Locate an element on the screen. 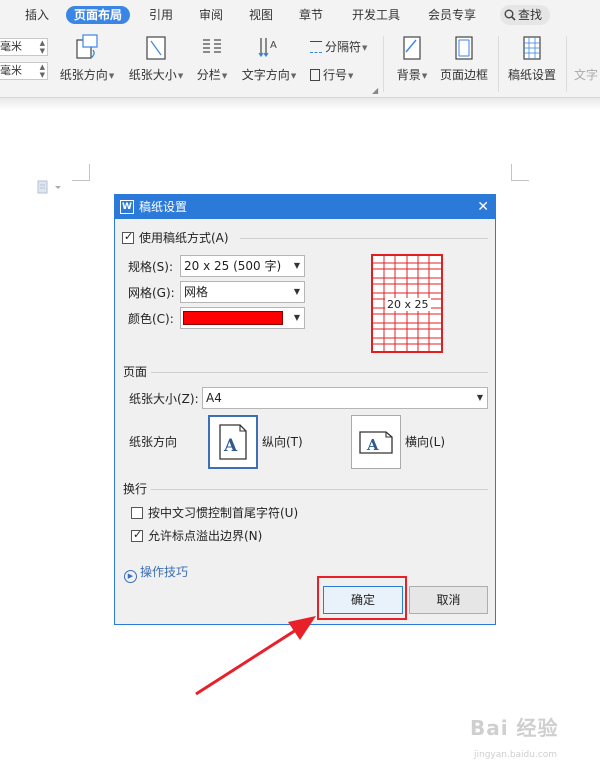 This screenshot has width=600, height=770. landscape-option: A is located at coordinates (376, 442).